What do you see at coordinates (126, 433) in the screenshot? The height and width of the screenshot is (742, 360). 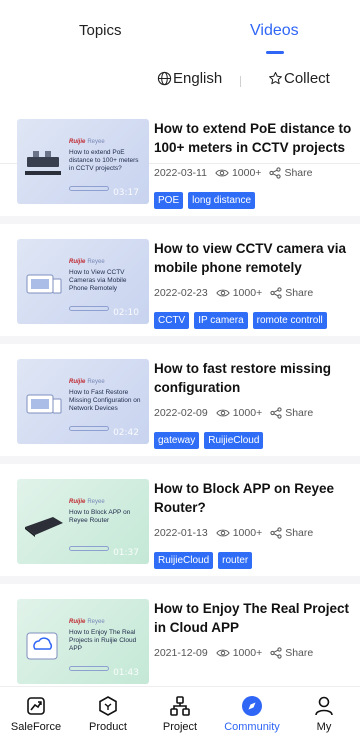 I see `video-duration: 02:42` at bounding box center [126, 433].